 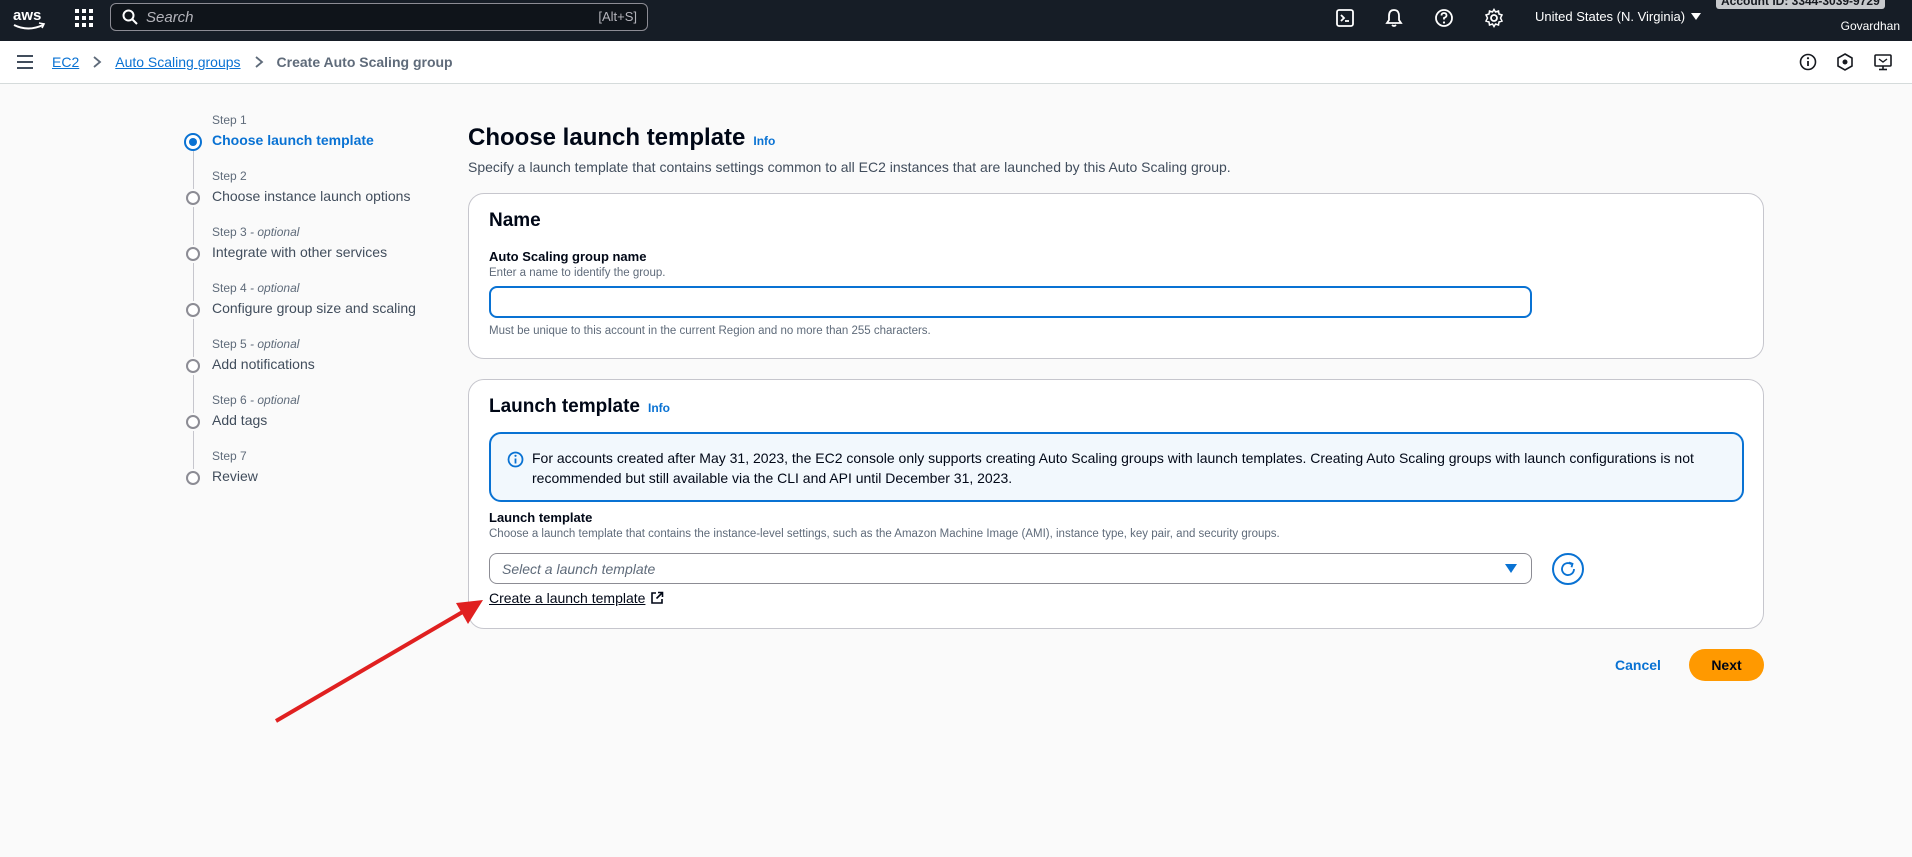 I want to click on asg-name-description: Enter a name to identify the group., so click(x=577, y=273).